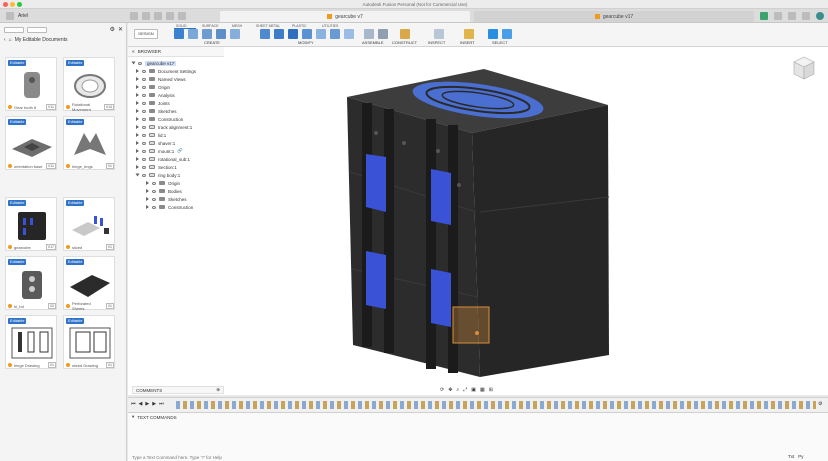  Describe the element at coordinates (335, 34) in the screenshot. I see `align-icon` at that location.